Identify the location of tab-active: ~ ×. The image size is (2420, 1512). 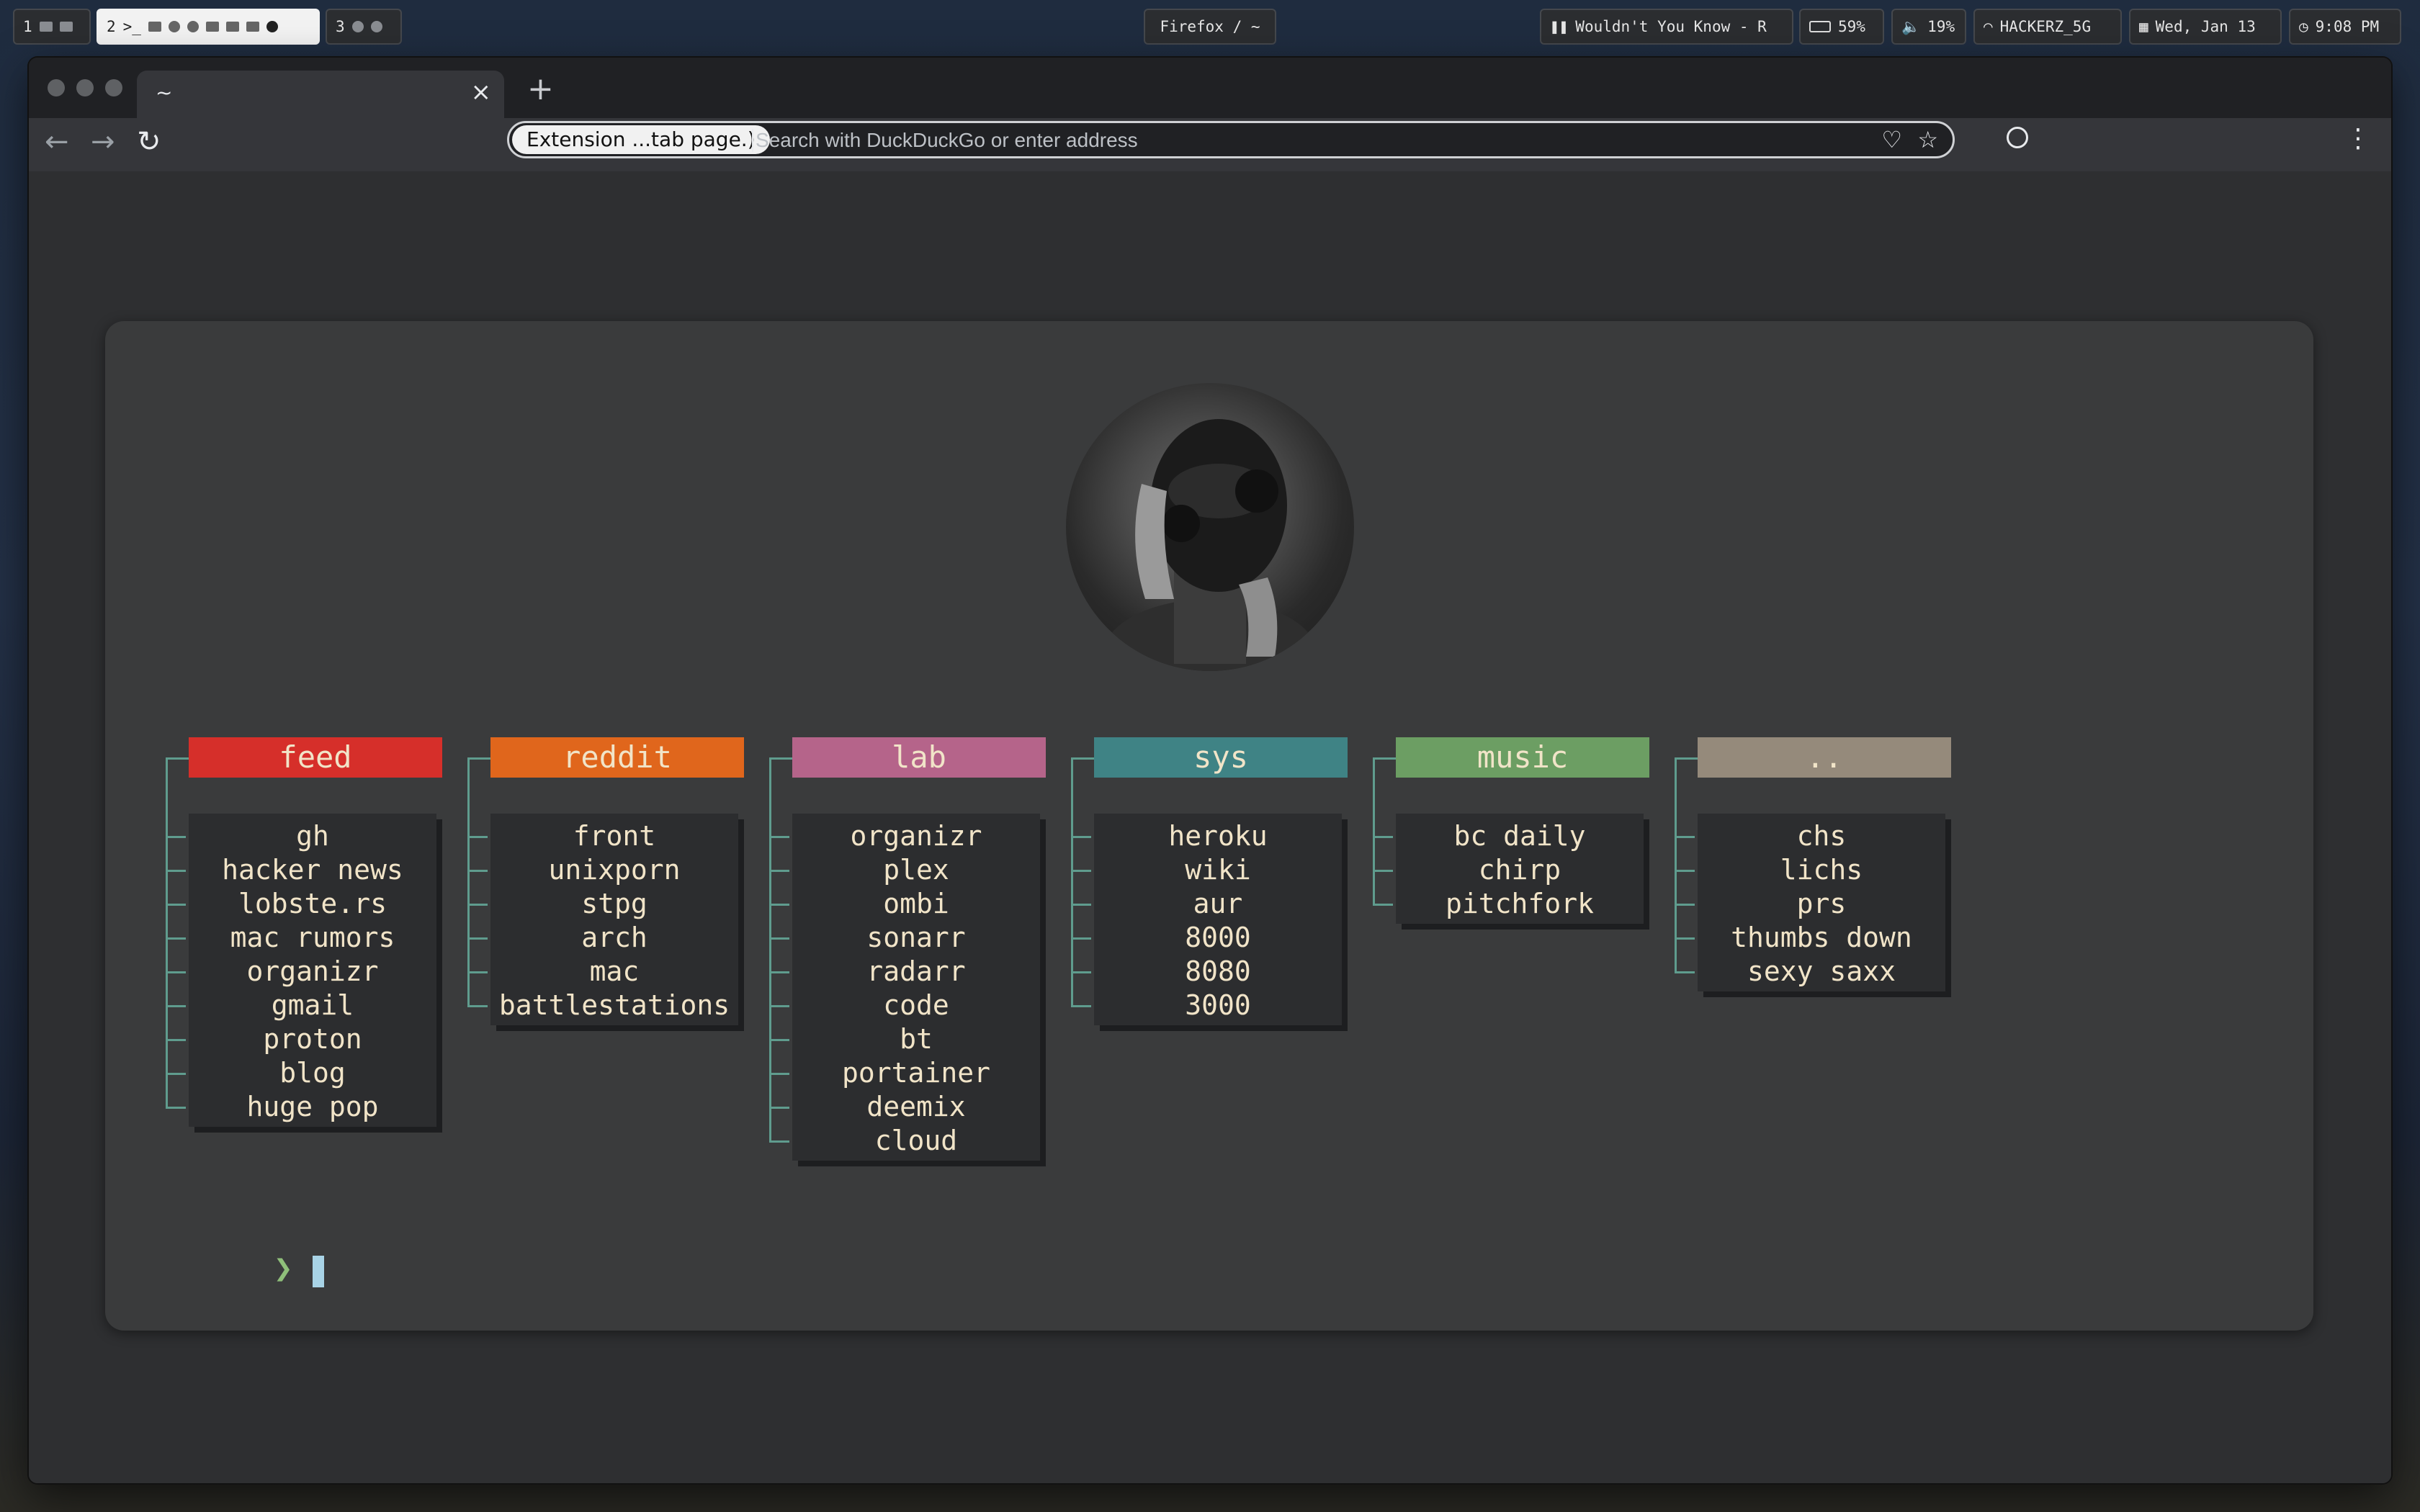
(320, 94).